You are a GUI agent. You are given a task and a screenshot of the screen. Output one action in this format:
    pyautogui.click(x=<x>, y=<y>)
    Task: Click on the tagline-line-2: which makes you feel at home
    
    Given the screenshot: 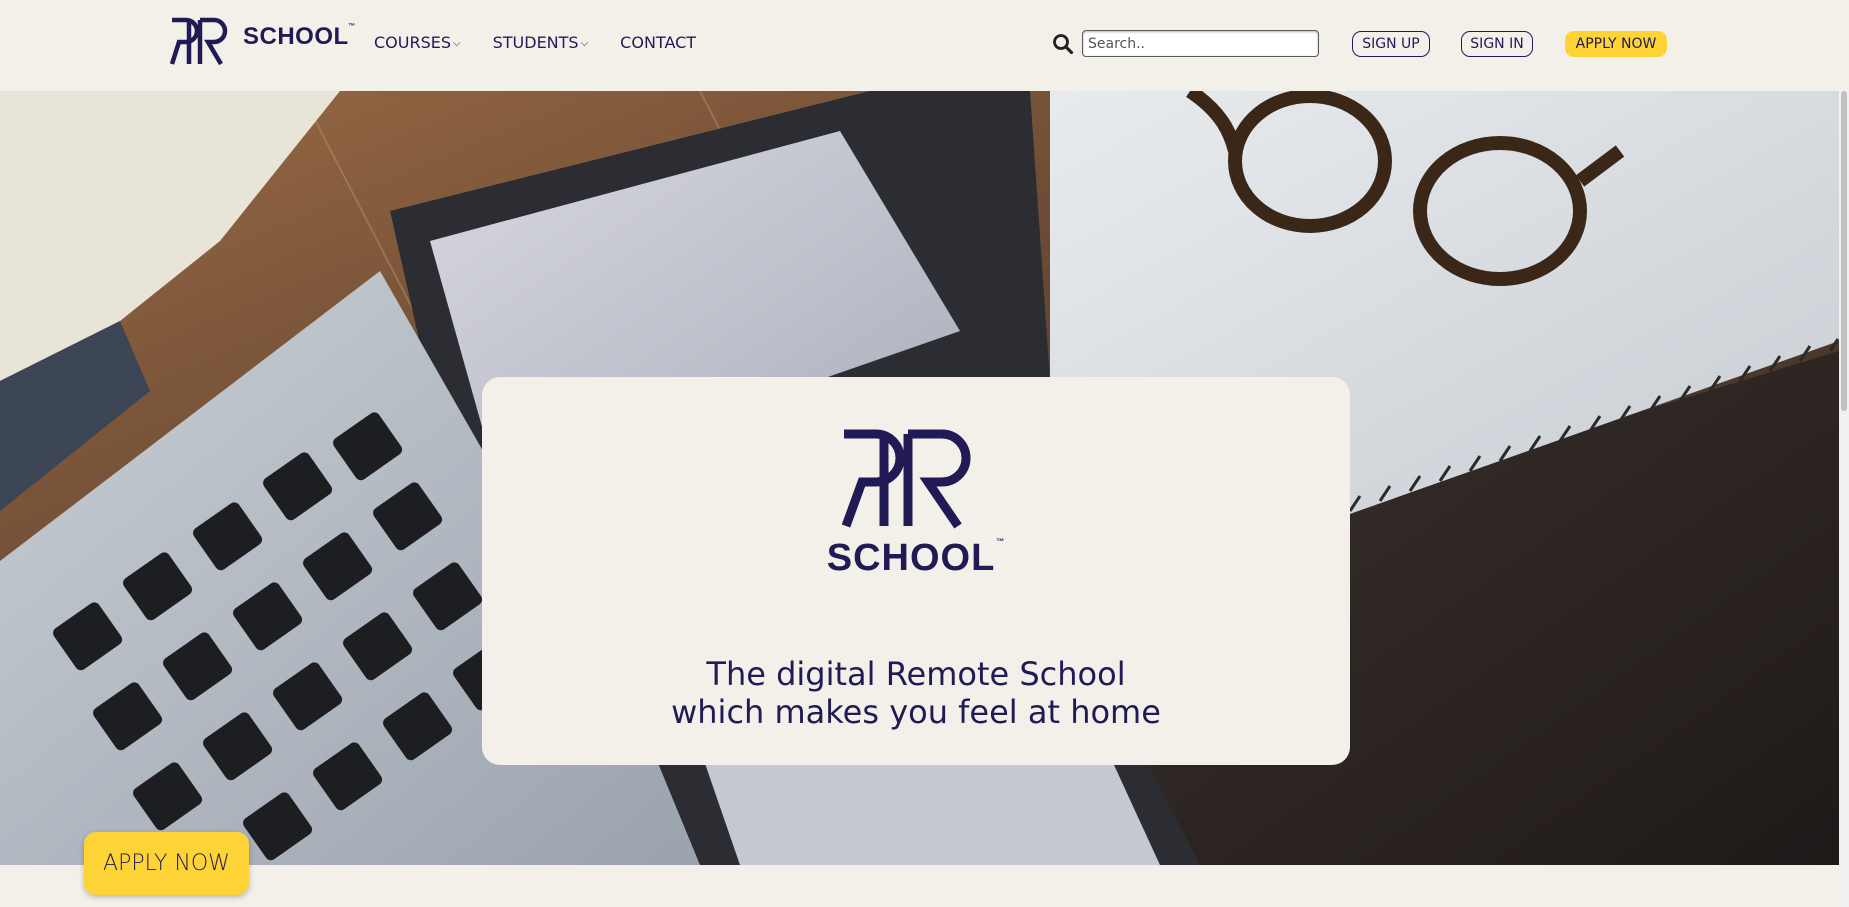 What is the action you would take?
    pyautogui.click(x=916, y=712)
    